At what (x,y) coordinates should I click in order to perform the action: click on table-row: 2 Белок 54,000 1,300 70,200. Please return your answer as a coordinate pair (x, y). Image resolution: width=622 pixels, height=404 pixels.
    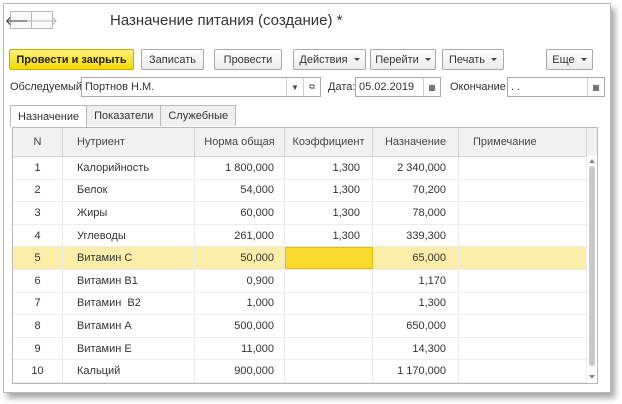
    Looking at the image, I should click on (305, 191).